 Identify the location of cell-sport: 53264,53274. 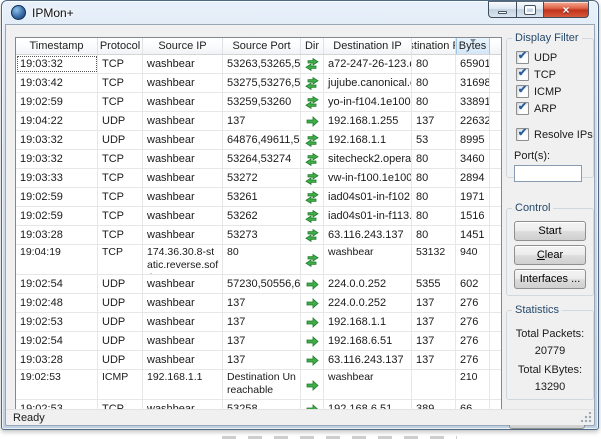
(262, 159).